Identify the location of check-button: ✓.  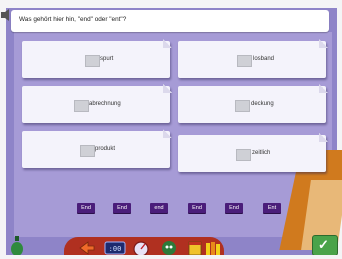
(325, 245).